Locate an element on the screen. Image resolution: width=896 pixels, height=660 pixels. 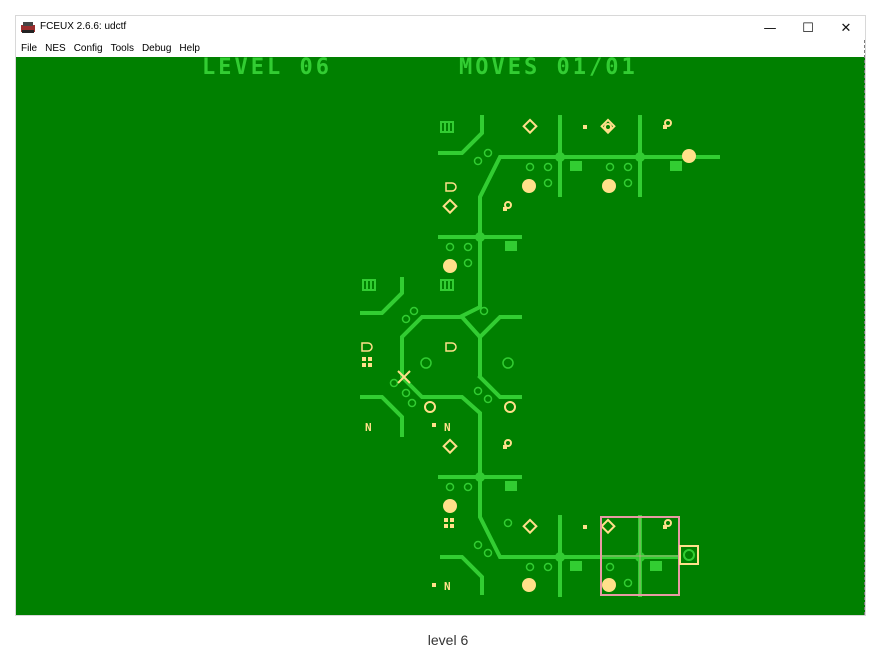
menu-nes: NES is located at coordinates (55, 48).